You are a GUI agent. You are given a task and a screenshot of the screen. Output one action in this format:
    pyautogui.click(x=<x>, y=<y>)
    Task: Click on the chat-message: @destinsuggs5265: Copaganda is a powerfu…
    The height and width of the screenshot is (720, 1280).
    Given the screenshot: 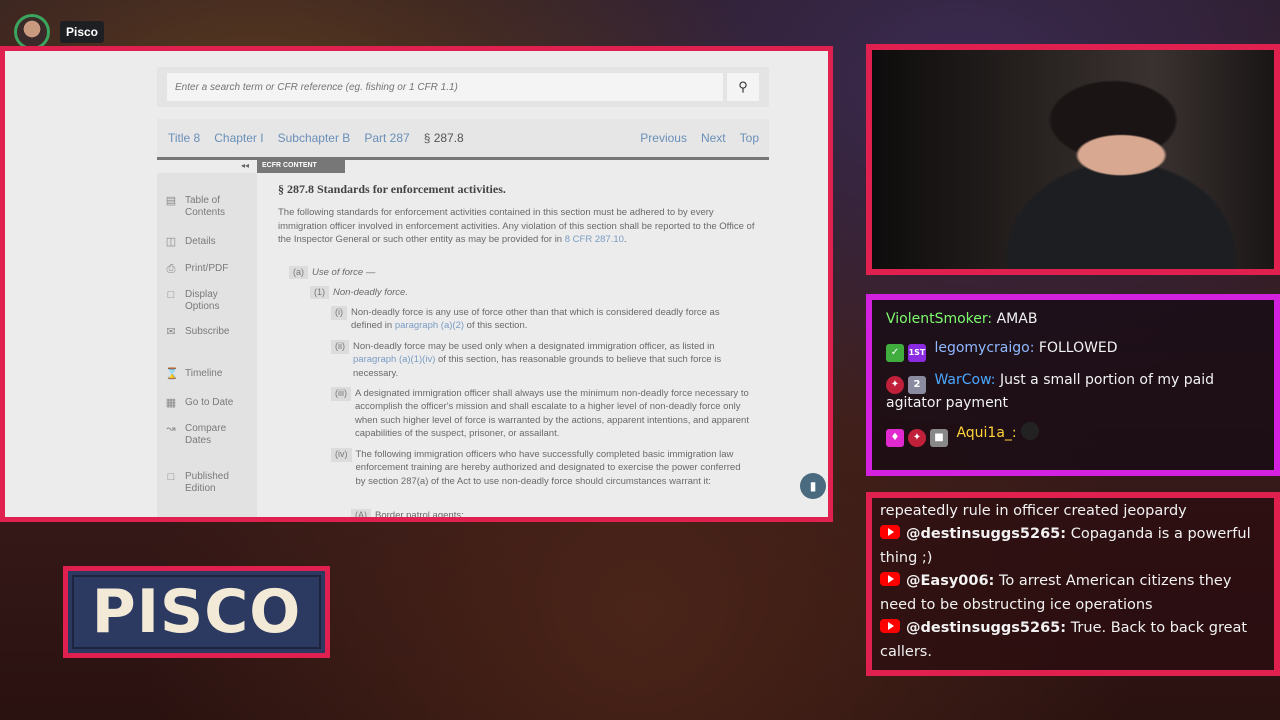 What is the action you would take?
    pyautogui.click(x=1065, y=545)
    